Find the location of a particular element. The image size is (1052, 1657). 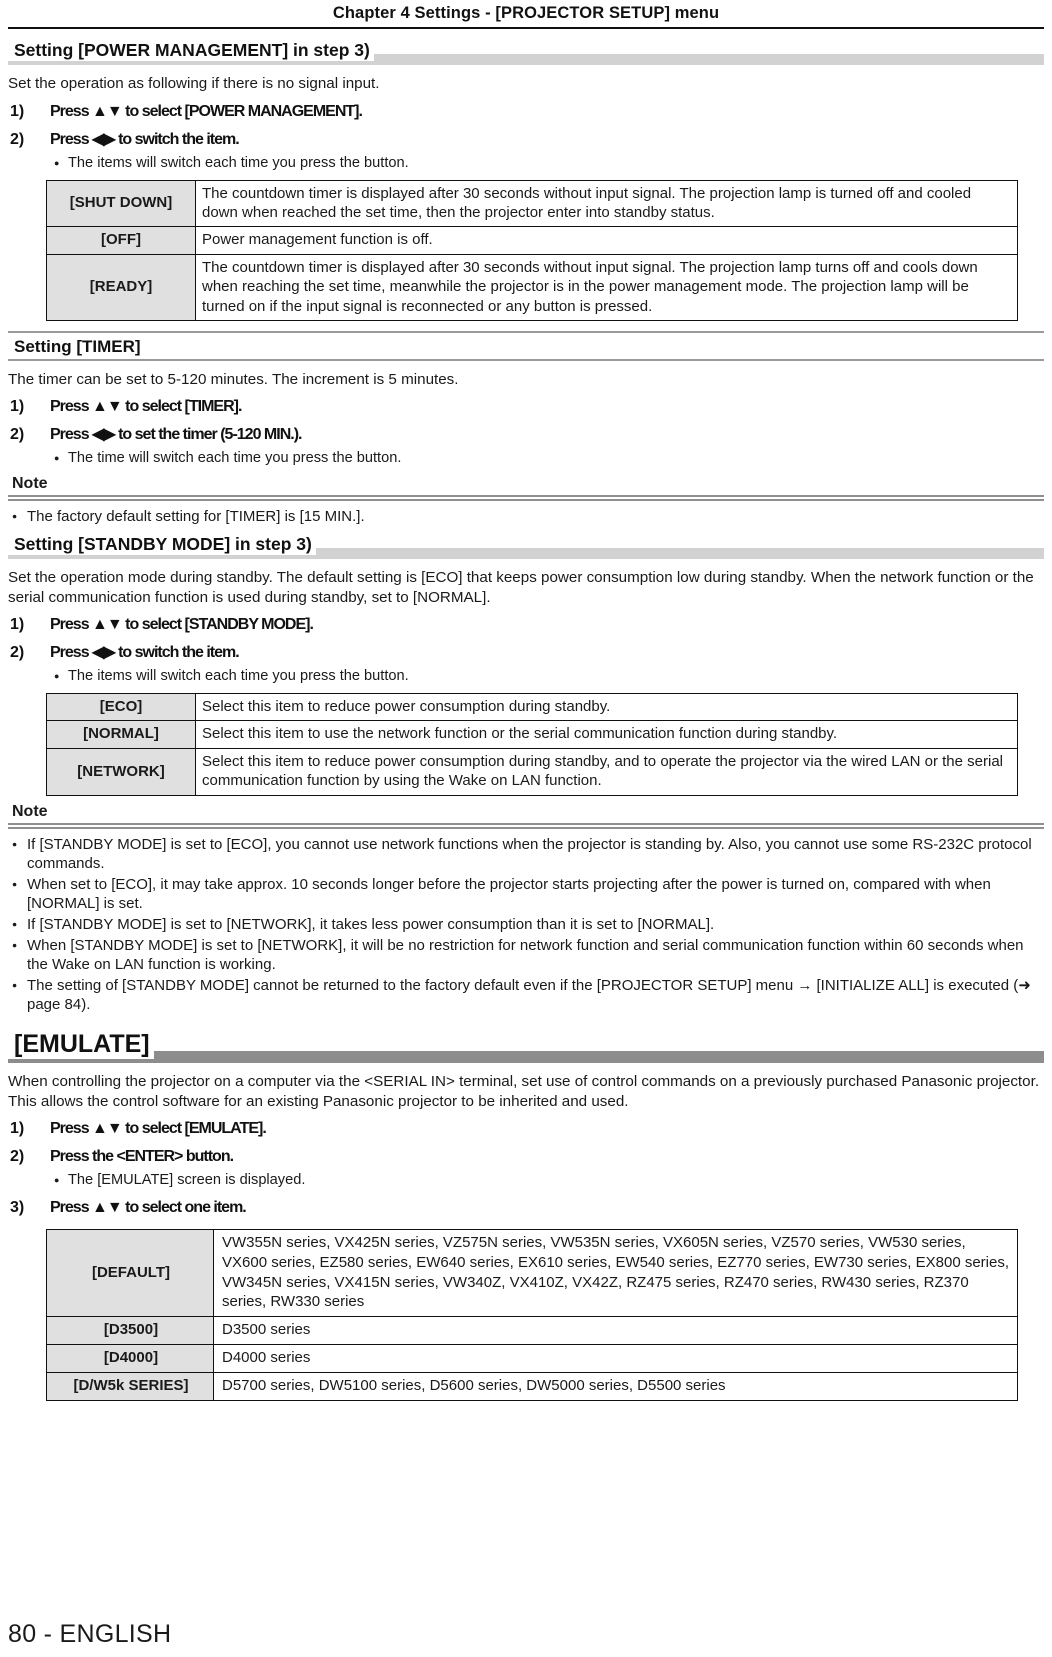

emulate-sub-bullets: The [EMULATE] screen is displayed. is located at coordinates (526, 1180).